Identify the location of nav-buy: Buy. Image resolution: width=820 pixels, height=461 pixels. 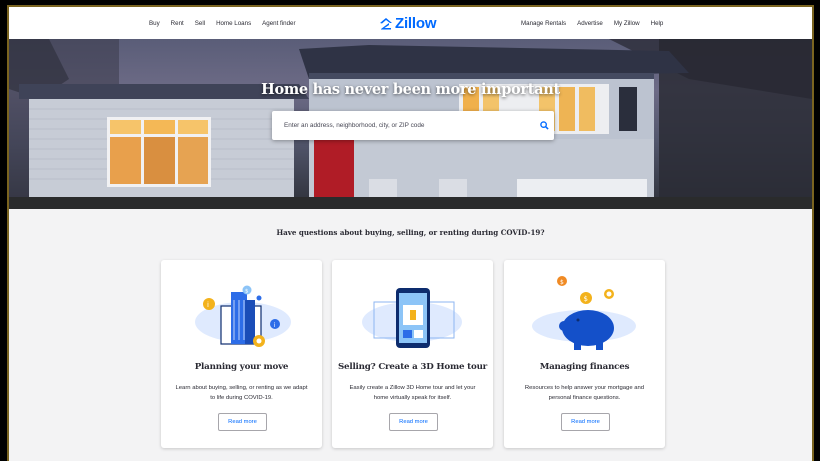
(154, 23).